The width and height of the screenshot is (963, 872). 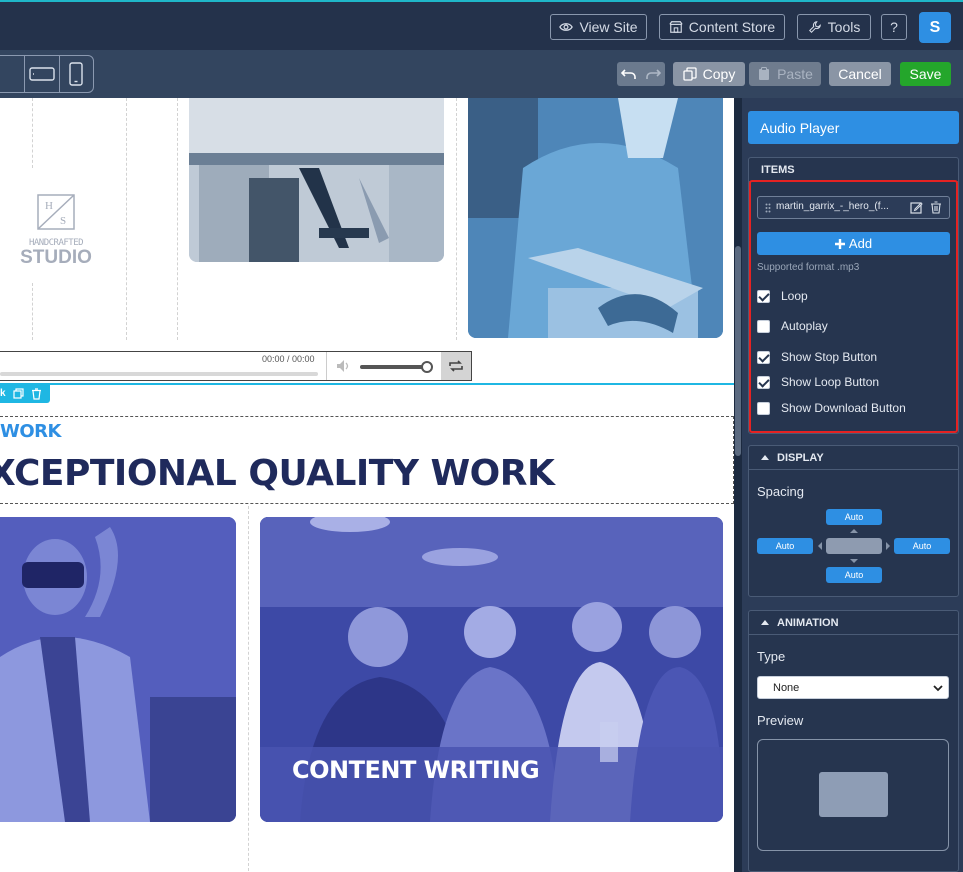 I want to click on help-label: ?, so click(x=894, y=27).